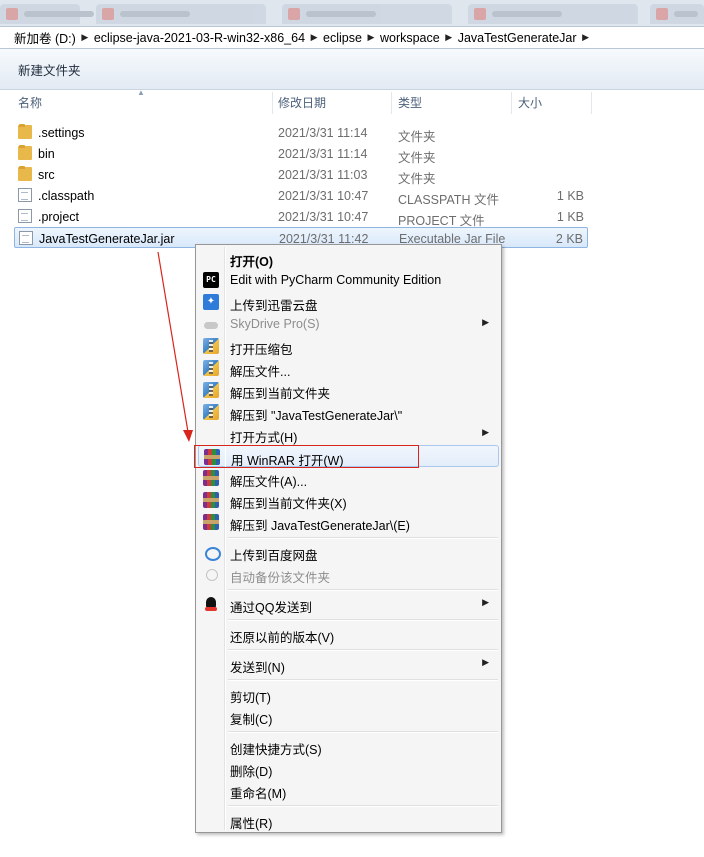  I want to click on column-header-size: 大小, so click(553, 102).